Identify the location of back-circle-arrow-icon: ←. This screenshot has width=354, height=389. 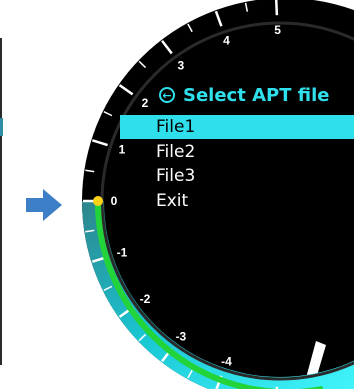
(167, 95).